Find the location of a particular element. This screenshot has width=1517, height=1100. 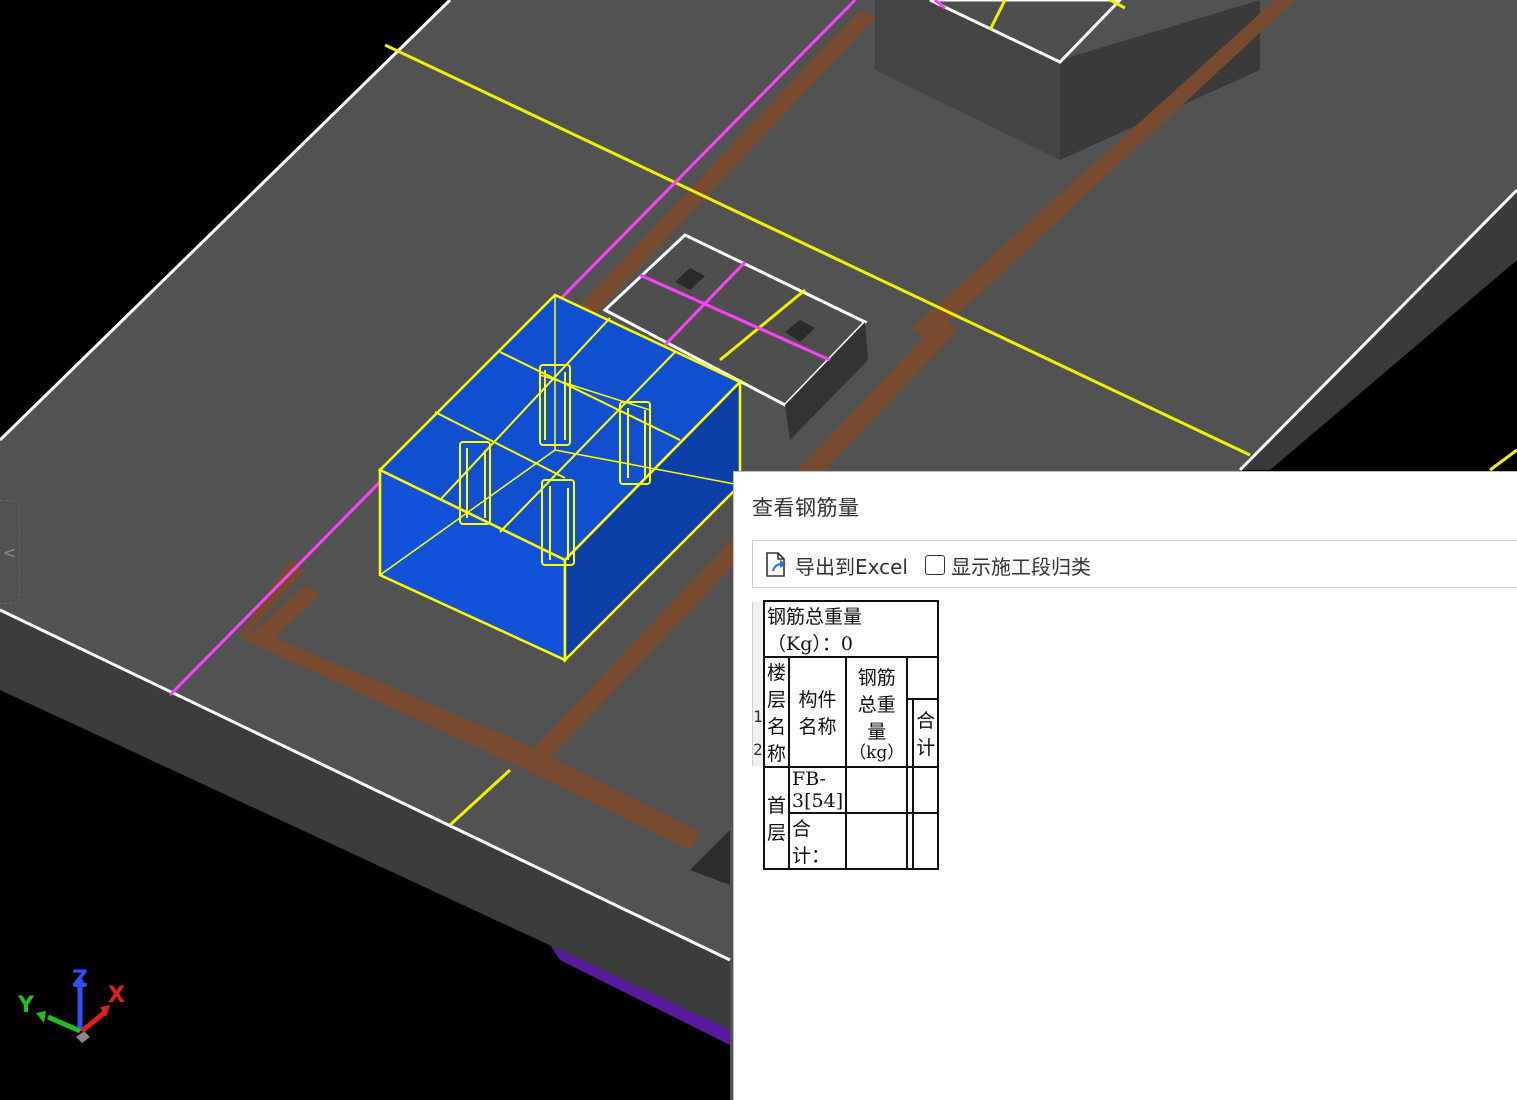

table-row: 合计： is located at coordinates (852, 841).